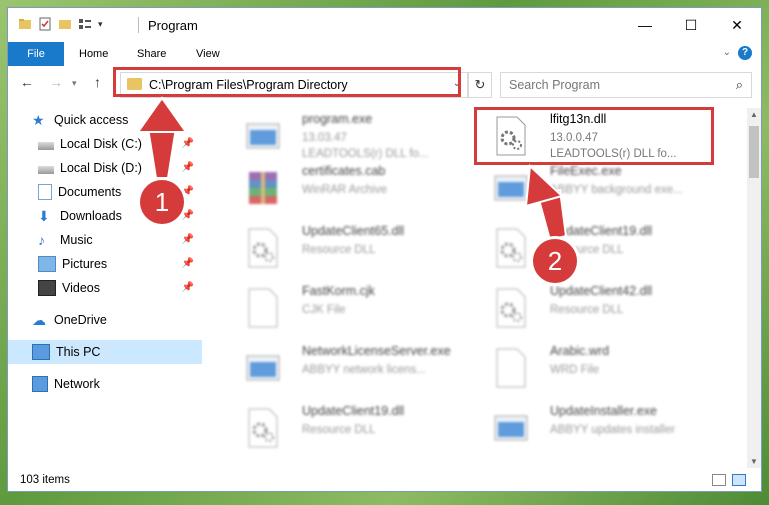 The width and height of the screenshot is (769, 505). I want to click on callout-badge-2: 2, so click(555, 261).